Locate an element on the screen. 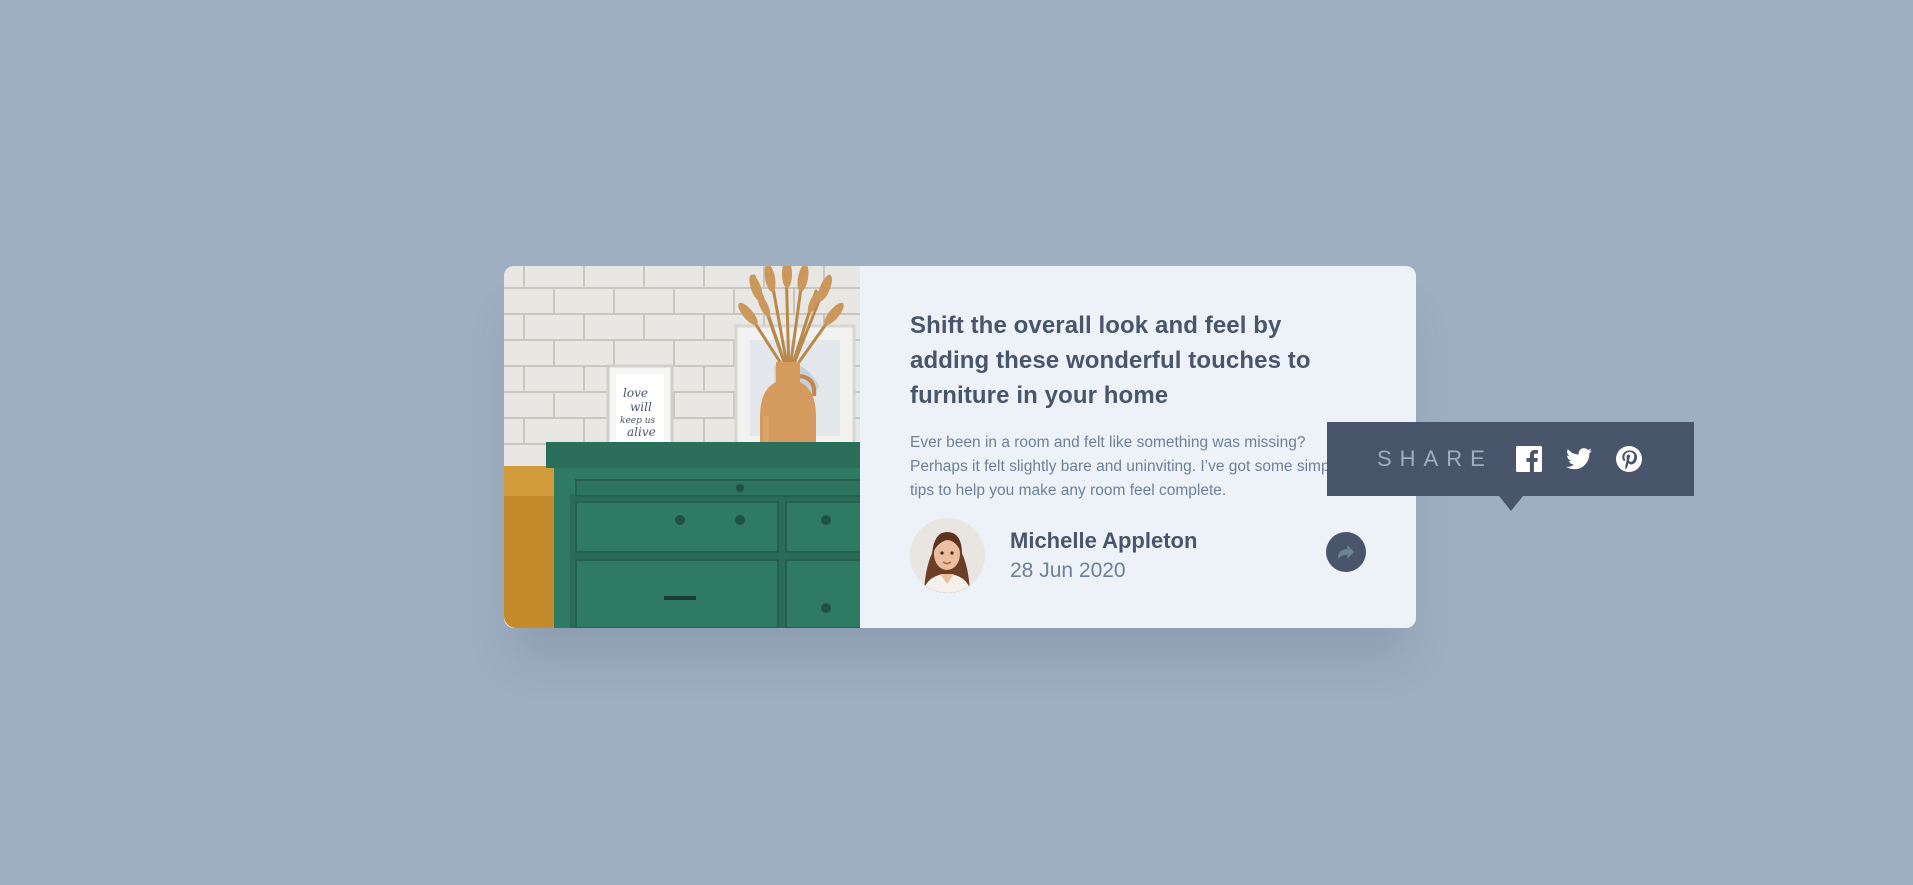  author-block: Michelle Appleton 28 Jun 2020 is located at coordinates (1053, 555).